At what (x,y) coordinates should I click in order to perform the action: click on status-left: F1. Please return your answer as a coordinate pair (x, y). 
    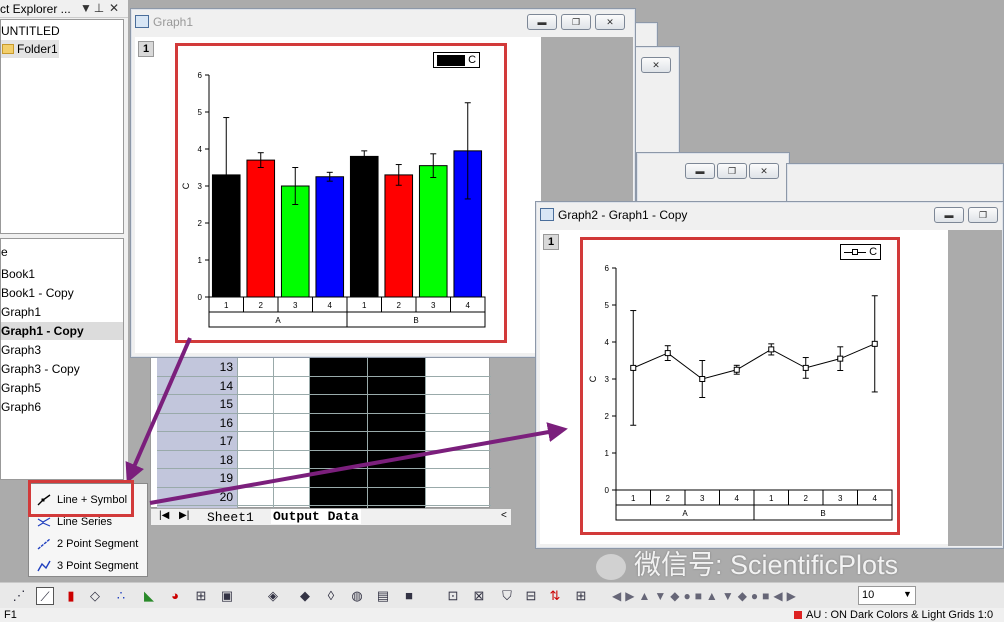
    Looking at the image, I should click on (10, 615).